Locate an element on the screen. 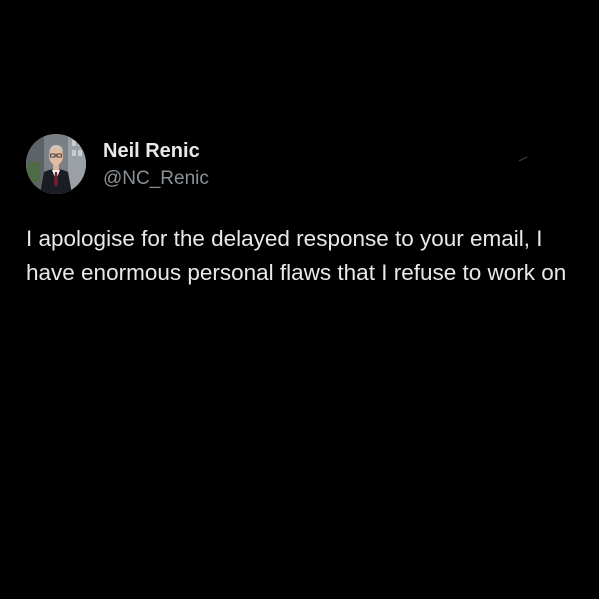  avatar is located at coordinates (56, 164).